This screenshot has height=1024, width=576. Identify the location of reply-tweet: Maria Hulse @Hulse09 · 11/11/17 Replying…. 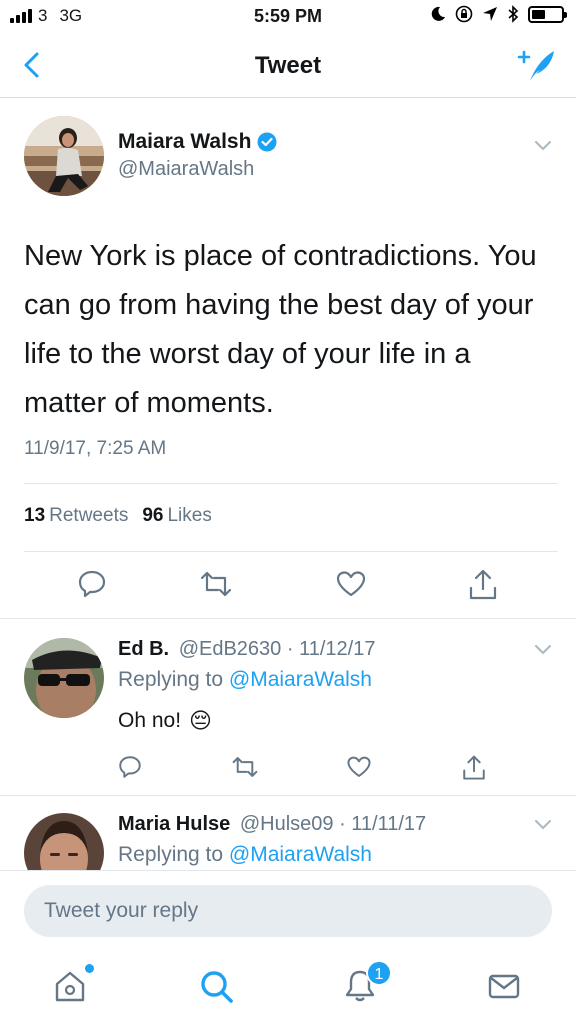
(288, 832).